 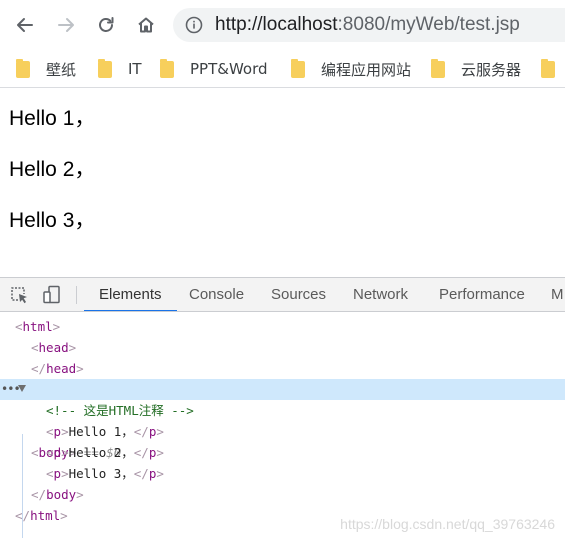 I want to click on tab-performance: Performance, so click(x=482, y=294).